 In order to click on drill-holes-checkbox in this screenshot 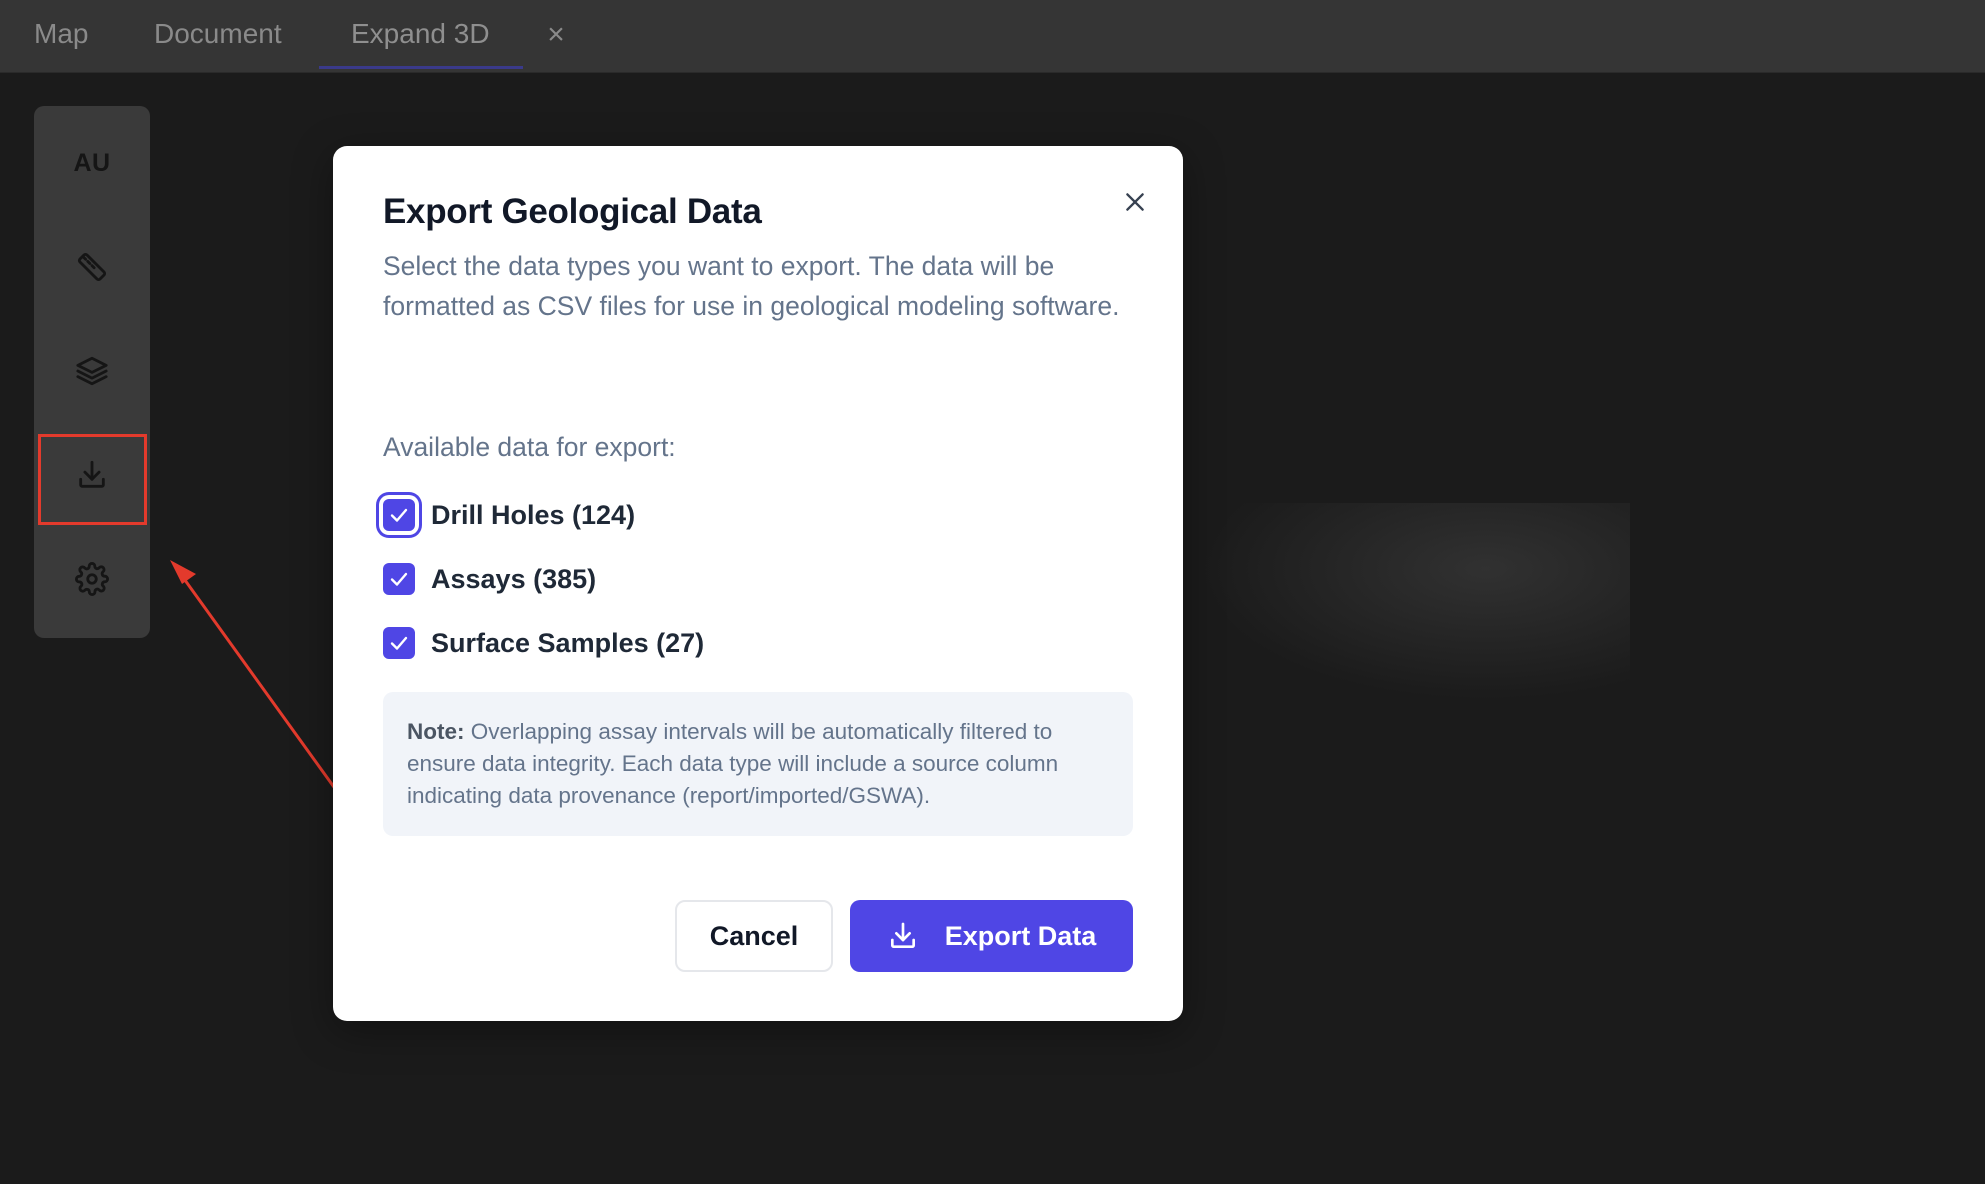, I will do `click(399, 515)`.